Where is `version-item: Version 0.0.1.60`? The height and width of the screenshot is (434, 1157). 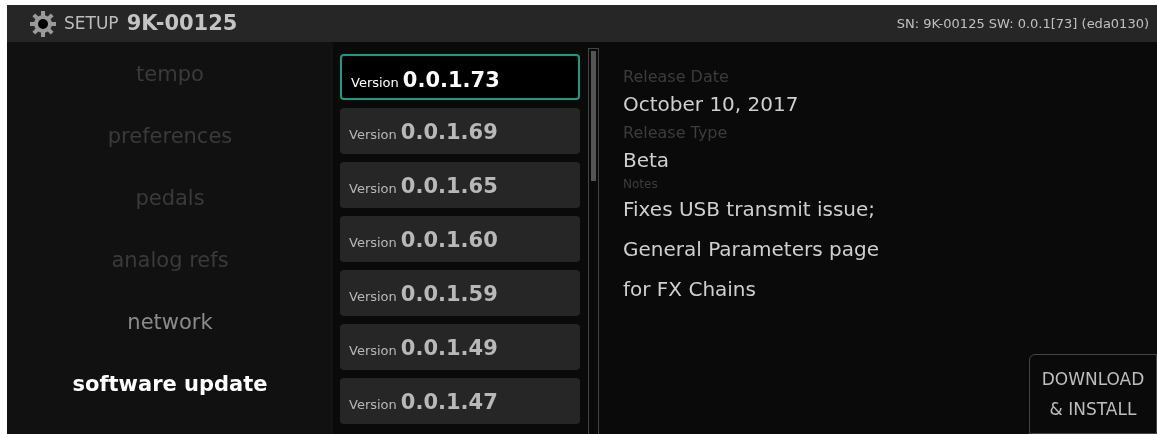 version-item: Version 0.0.1.60 is located at coordinates (460, 239).